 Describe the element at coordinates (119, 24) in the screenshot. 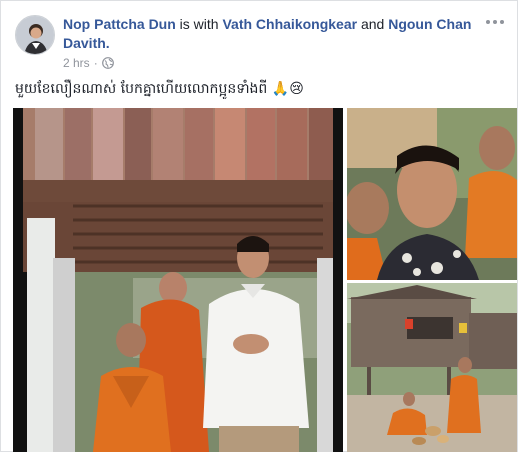

I see `author-name: Nop Pattcha Dun` at that location.